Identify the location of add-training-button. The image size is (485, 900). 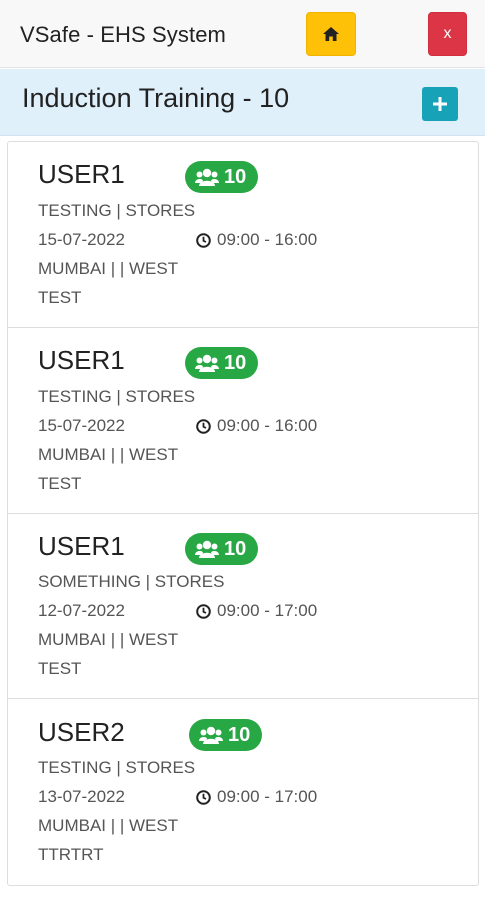
(440, 104).